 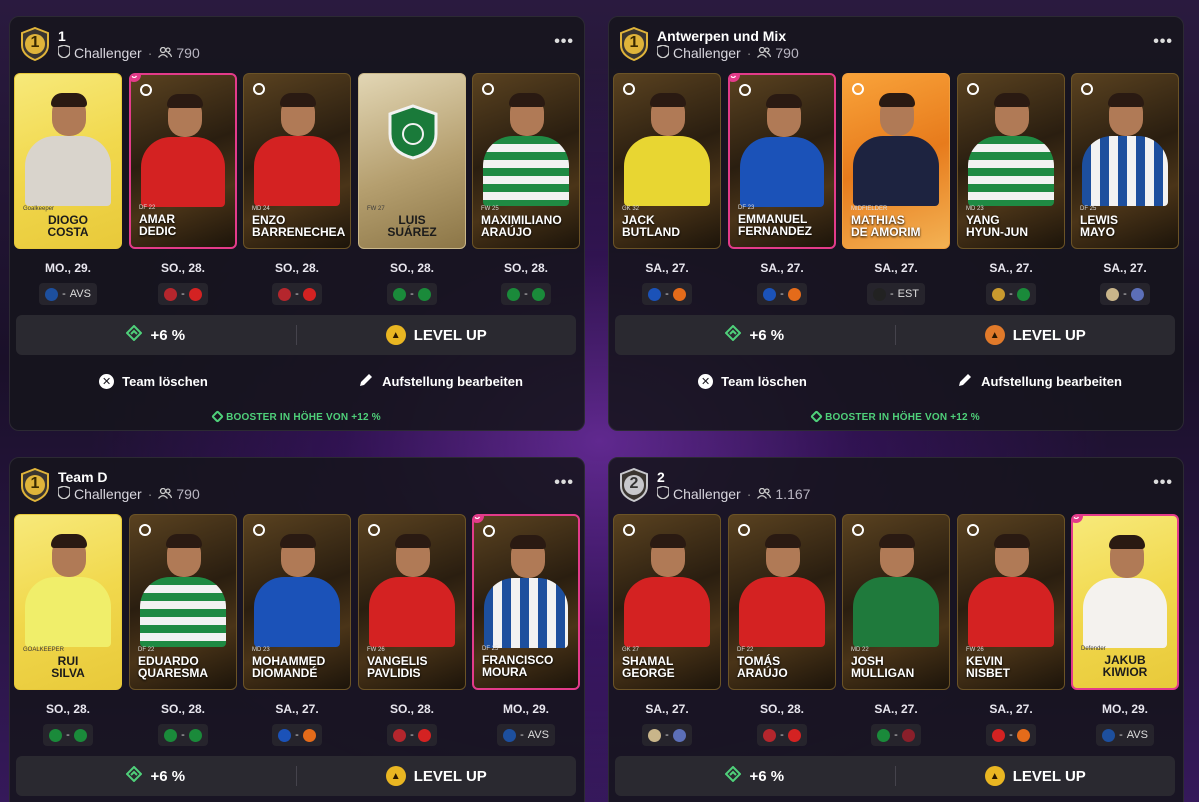 I want to click on close-icon: ✕, so click(x=706, y=381).